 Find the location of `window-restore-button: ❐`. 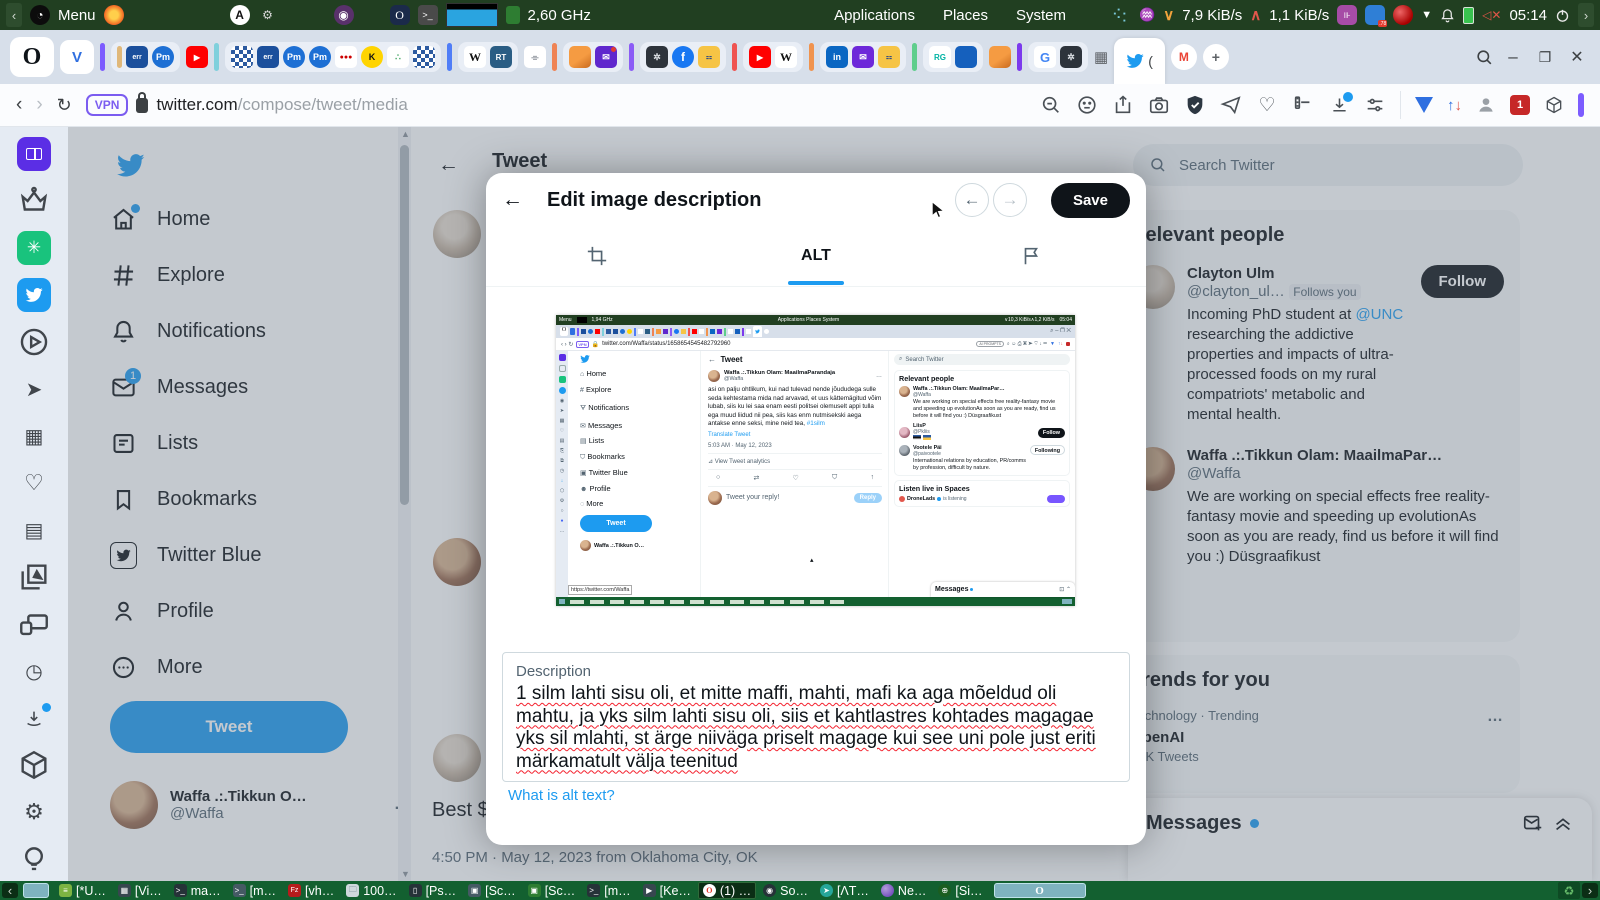

window-restore-button: ❐ is located at coordinates (1545, 57).